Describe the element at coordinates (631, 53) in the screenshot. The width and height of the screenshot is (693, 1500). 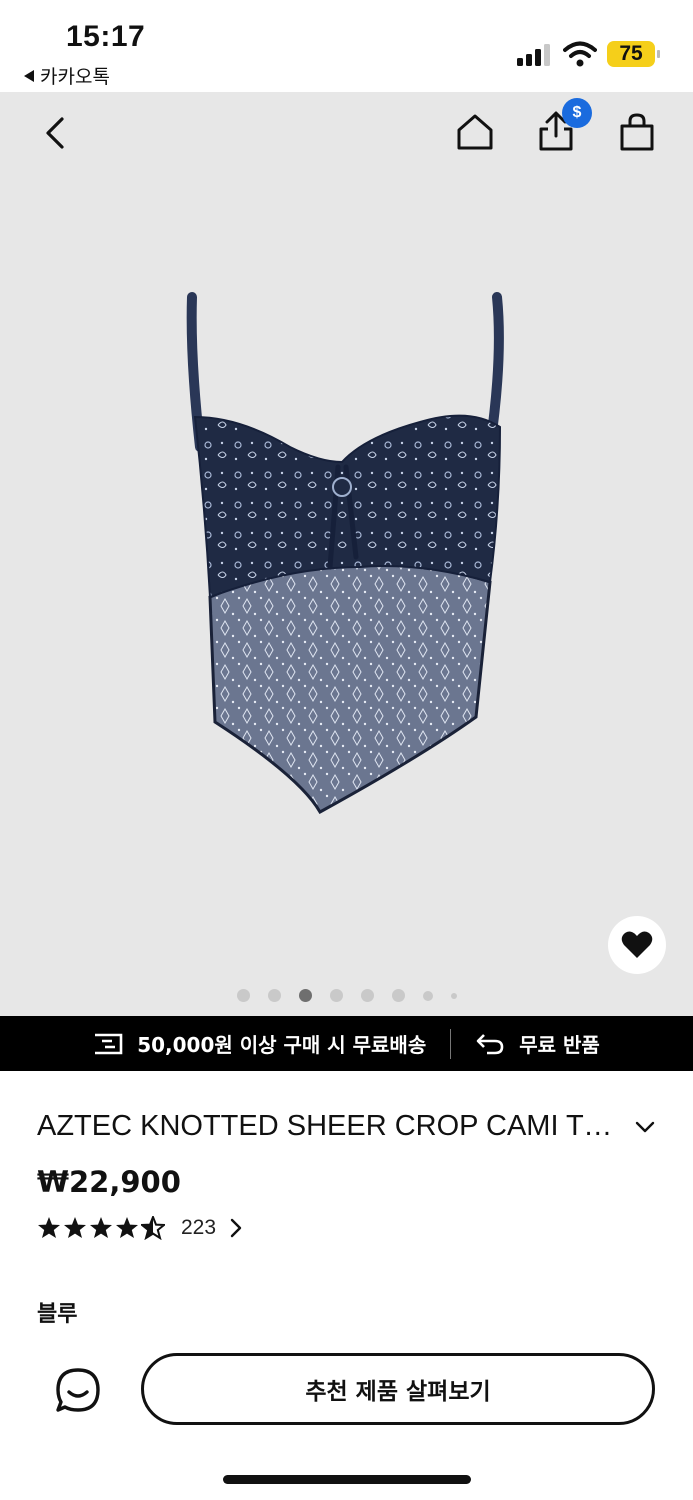
I see `battery-level: 75` at that location.